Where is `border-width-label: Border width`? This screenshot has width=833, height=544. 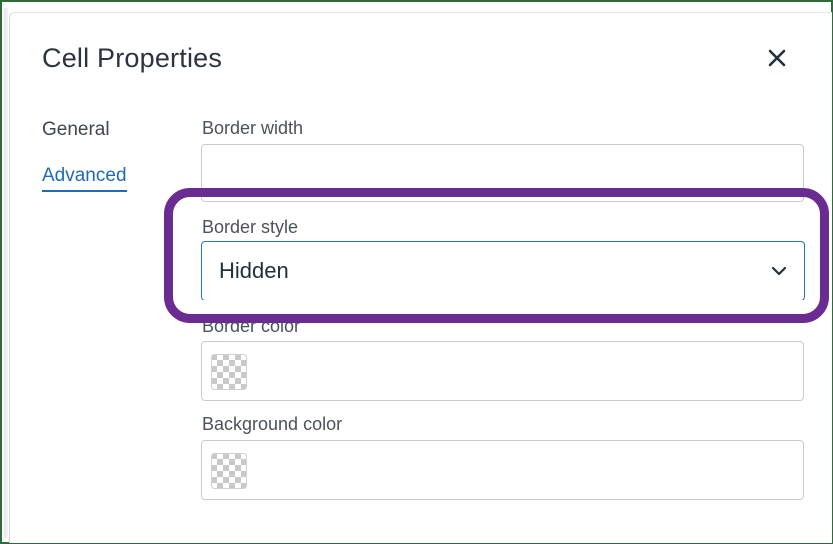 border-width-label: Border width is located at coordinates (253, 128).